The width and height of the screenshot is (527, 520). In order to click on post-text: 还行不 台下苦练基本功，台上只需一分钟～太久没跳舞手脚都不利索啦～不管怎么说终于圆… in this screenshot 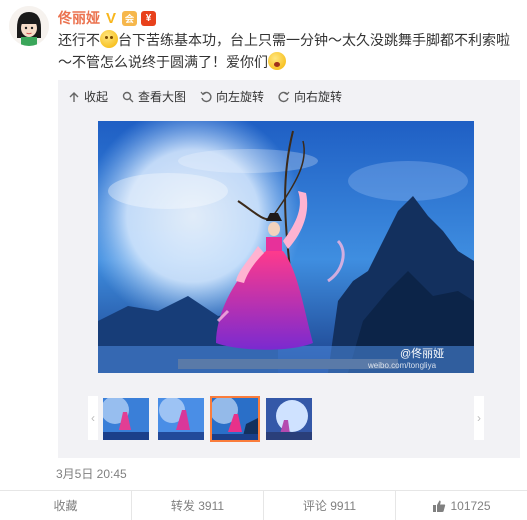, I will do `click(289, 51)`.